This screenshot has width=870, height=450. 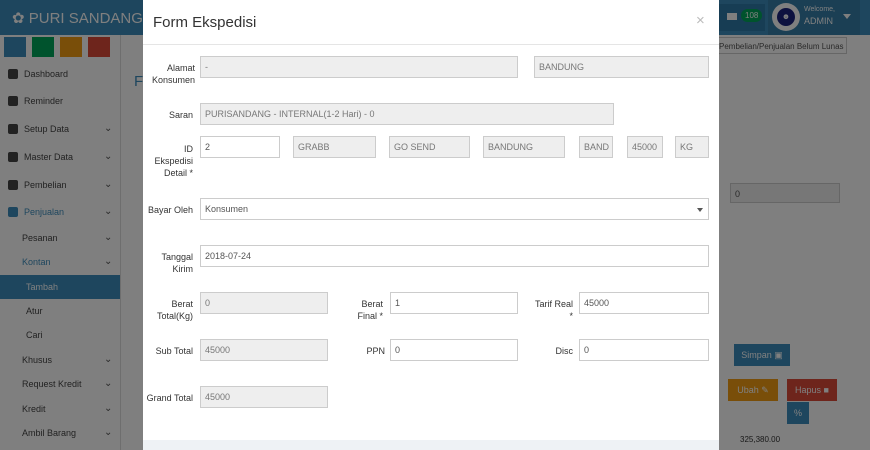 I want to click on layanan-field: GO SEND, so click(x=429, y=147).